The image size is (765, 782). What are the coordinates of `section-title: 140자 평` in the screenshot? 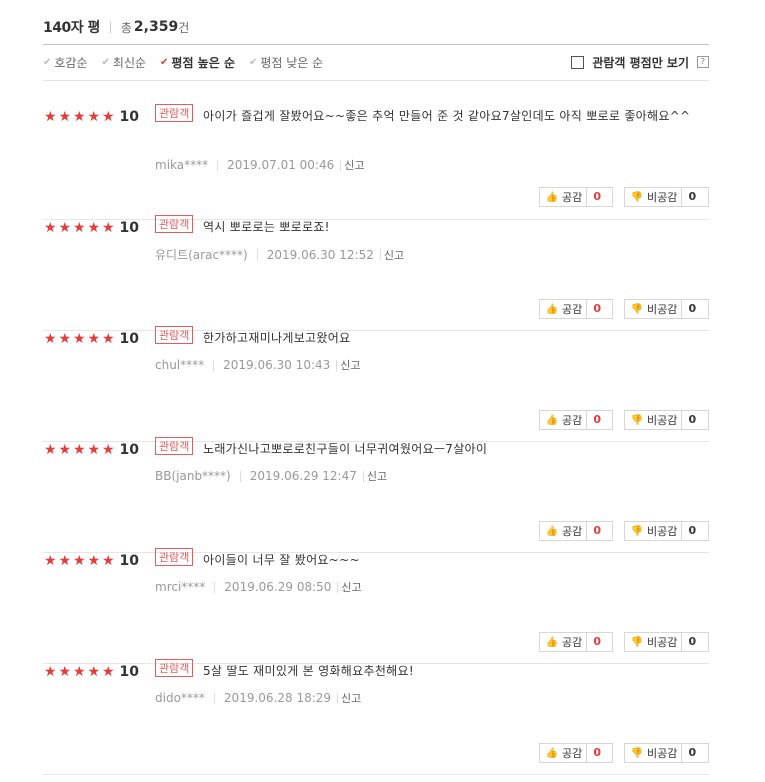 It's located at (71, 28).